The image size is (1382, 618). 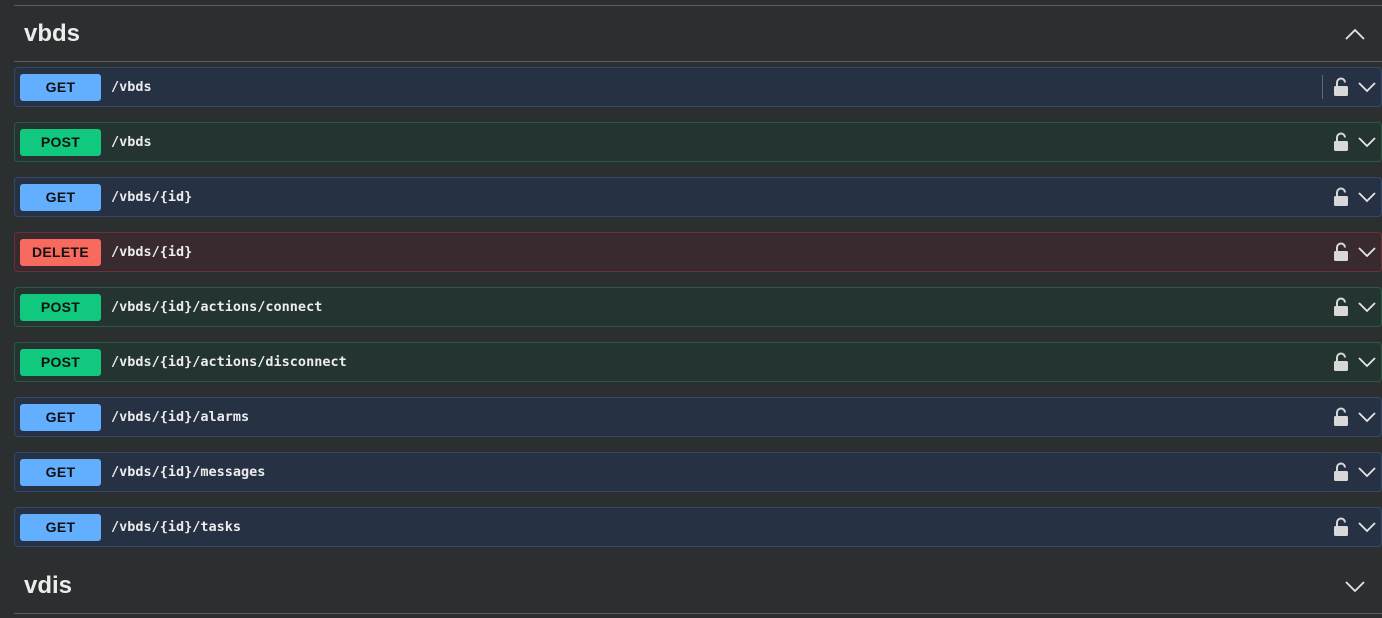 I want to click on chevron-up-icon, so click(x=1355, y=34).